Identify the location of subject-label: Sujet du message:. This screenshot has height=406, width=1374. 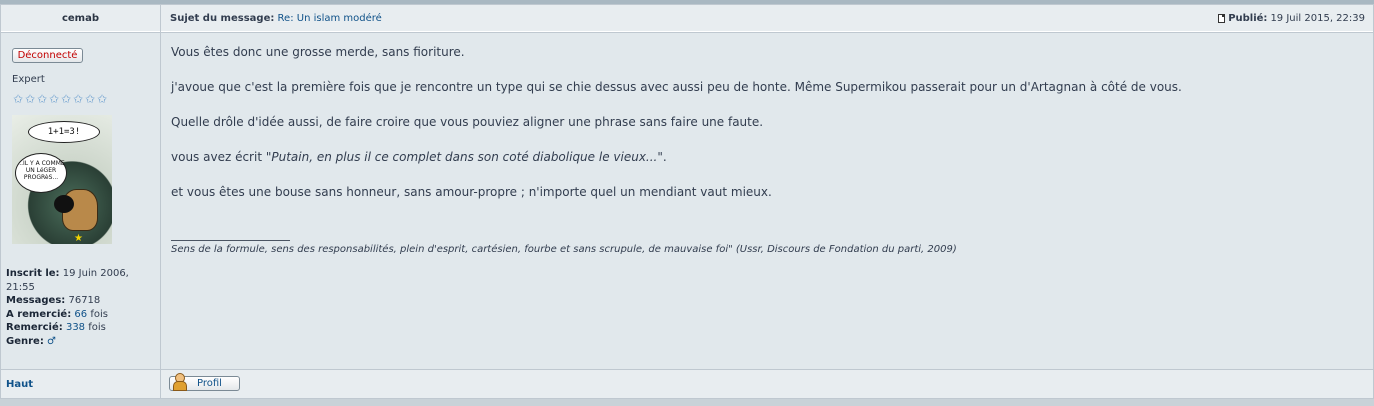
(222, 18).